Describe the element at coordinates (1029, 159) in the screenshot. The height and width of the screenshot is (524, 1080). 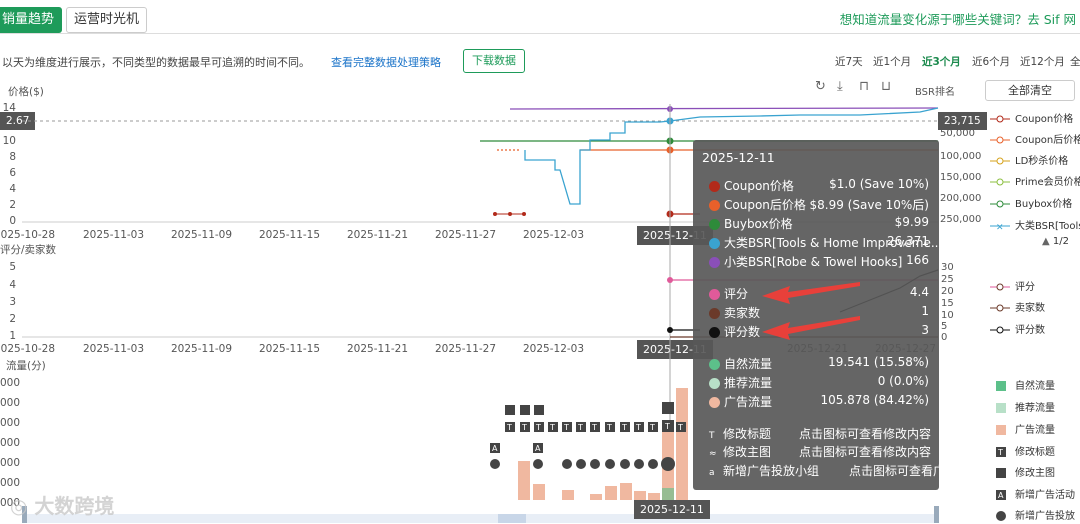
I see `legend-ld-price: LD秒杀价格` at that location.